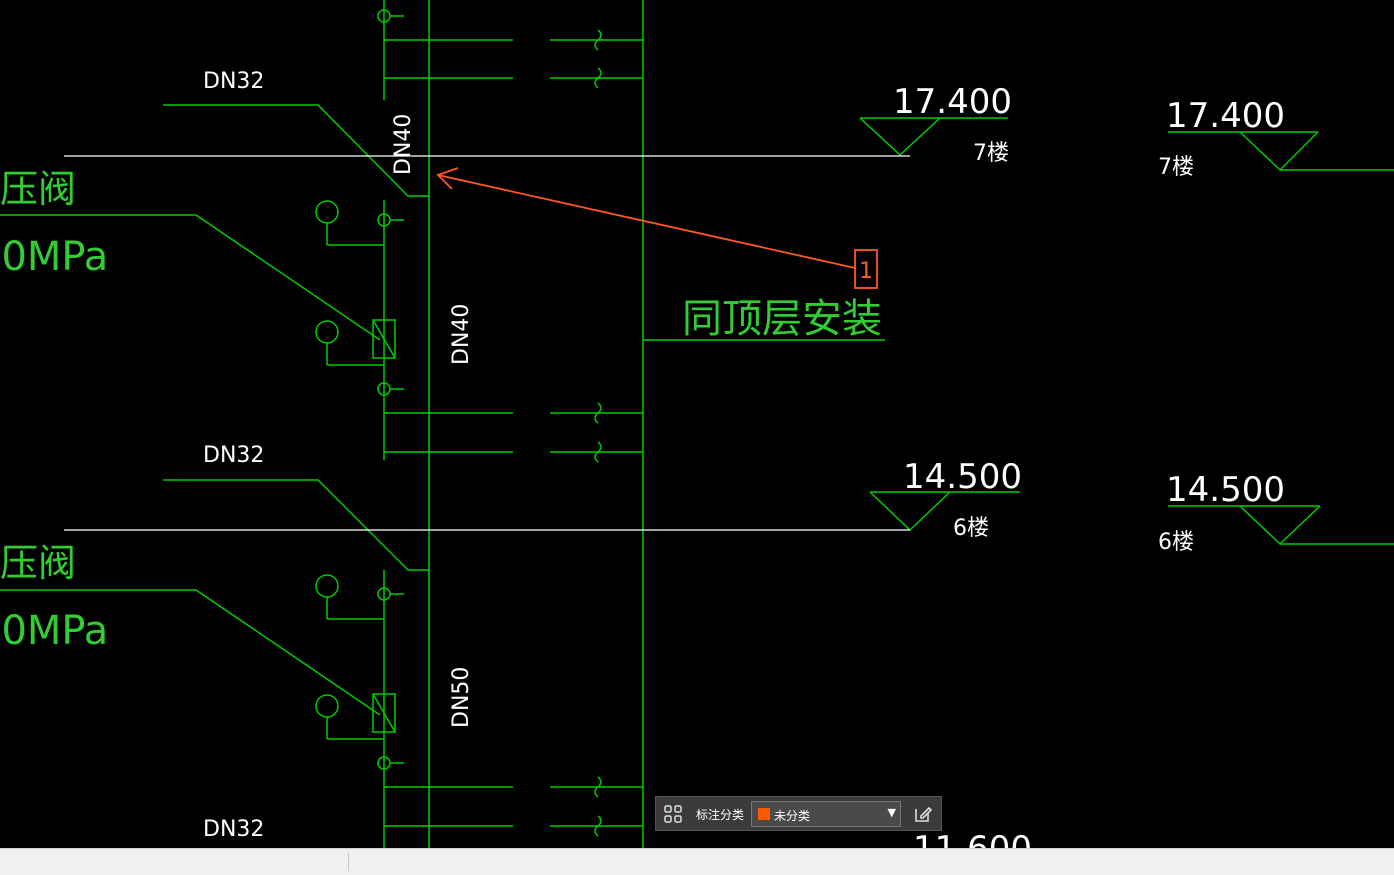  What do you see at coordinates (866, 271) in the screenshot?
I see `callout-number: 1` at bounding box center [866, 271].